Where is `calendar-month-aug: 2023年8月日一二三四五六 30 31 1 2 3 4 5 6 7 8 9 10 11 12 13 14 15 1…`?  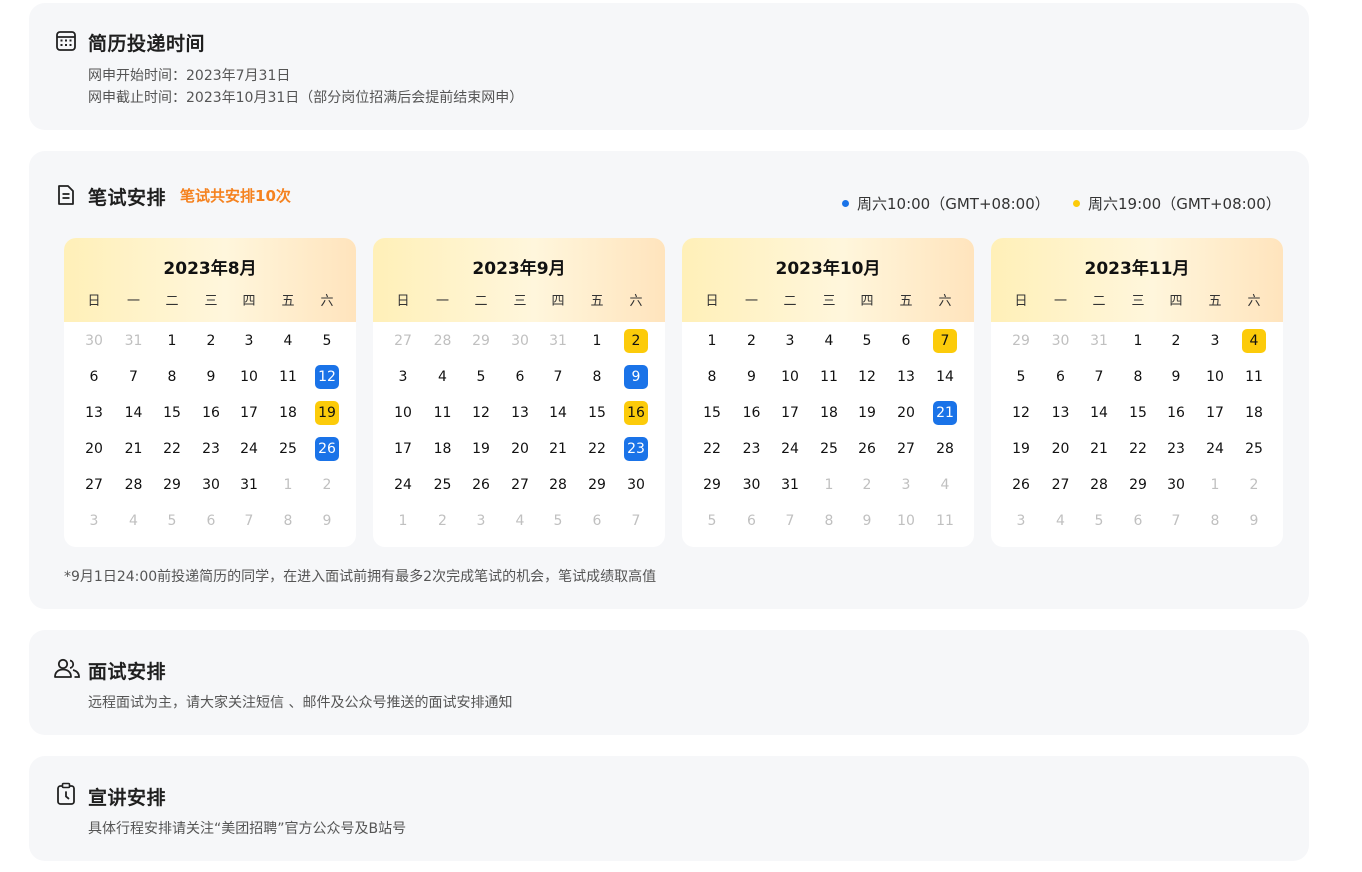
calendar-month-aug: 2023年8月日一二三四五六 30 31 1 2 3 4 5 6 7 8 9 10 11 12 13 14 15 1… is located at coordinates (210, 392).